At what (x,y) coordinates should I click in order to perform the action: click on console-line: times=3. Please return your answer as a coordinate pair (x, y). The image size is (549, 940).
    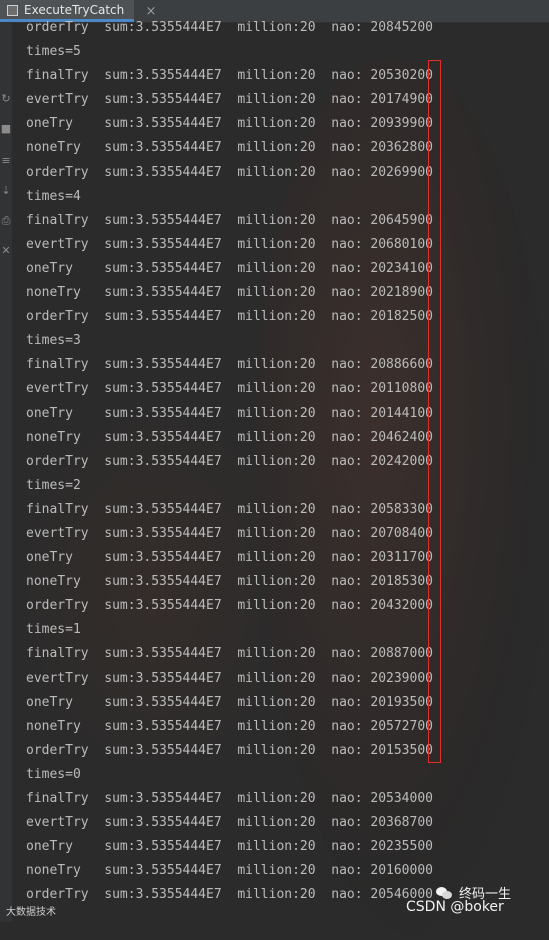
    Looking at the image, I should click on (53, 341).